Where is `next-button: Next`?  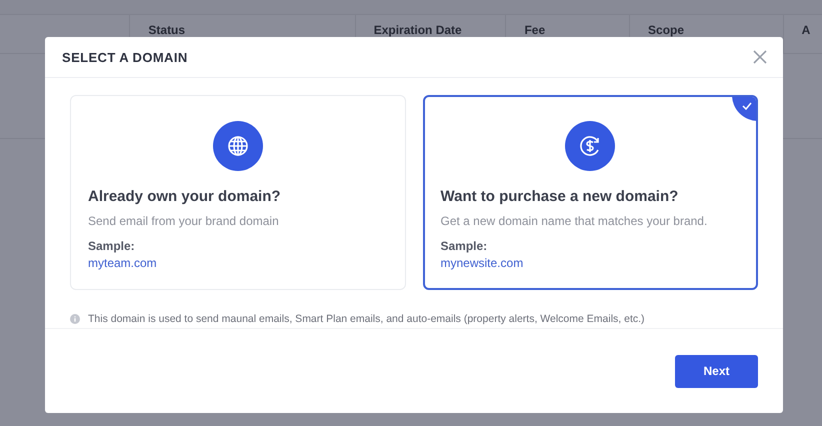
next-button: Next is located at coordinates (716, 371).